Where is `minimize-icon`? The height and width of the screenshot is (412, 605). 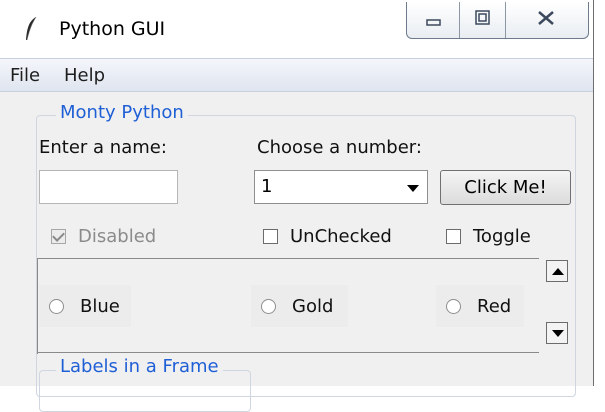
minimize-icon is located at coordinates (433, 22).